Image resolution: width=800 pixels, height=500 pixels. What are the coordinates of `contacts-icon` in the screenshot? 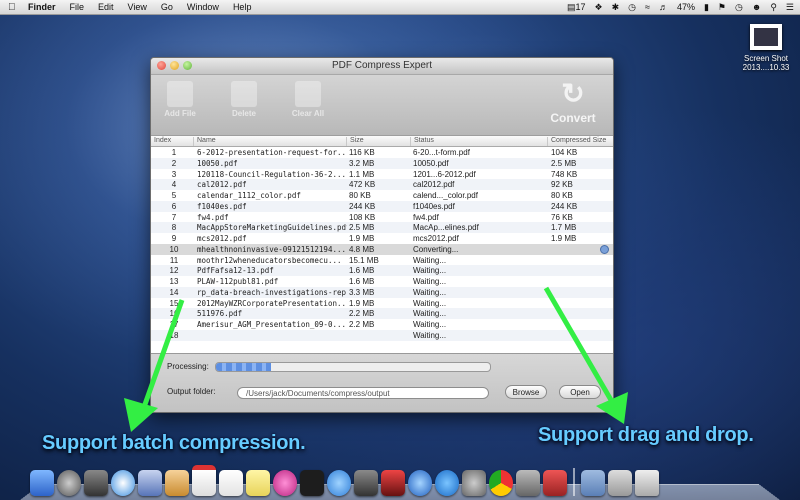 It's located at (177, 483).